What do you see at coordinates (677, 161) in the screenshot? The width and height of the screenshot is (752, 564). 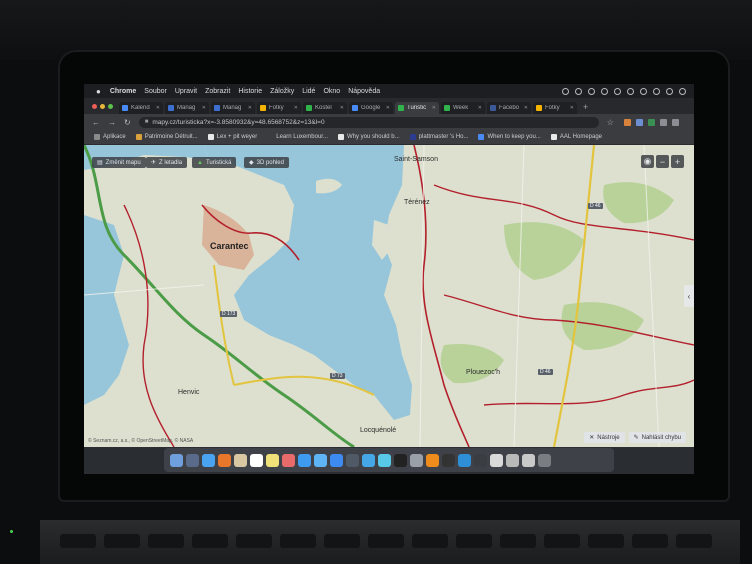 I see `zoom-in-button: +` at bounding box center [677, 161].